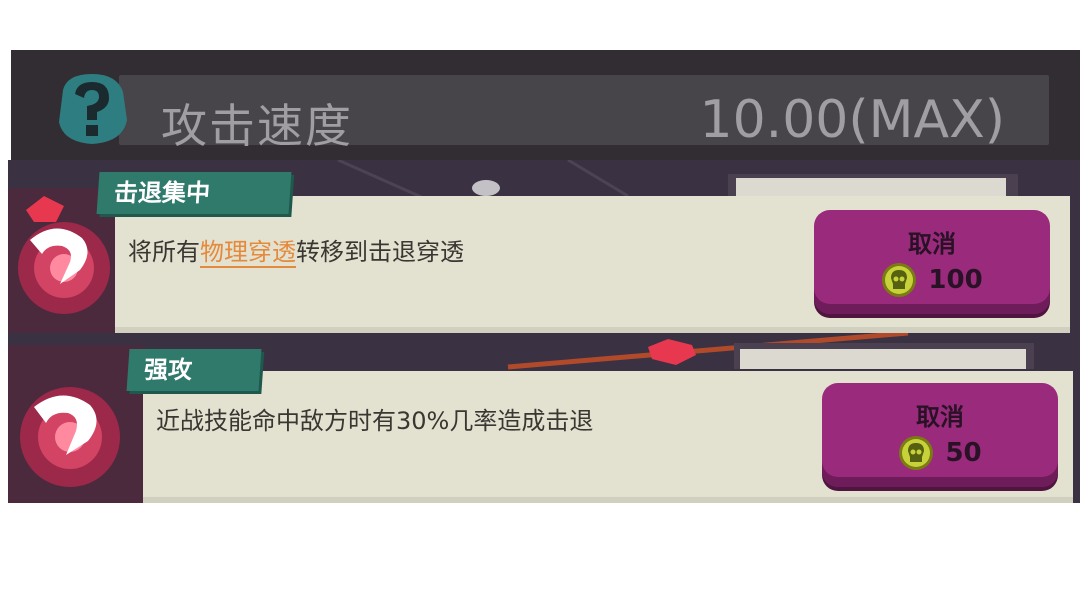  What do you see at coordinates (852, 120) in the screenshot?
I see `stat-value: 10.00(MAX)` at bounding box center [852, 120].